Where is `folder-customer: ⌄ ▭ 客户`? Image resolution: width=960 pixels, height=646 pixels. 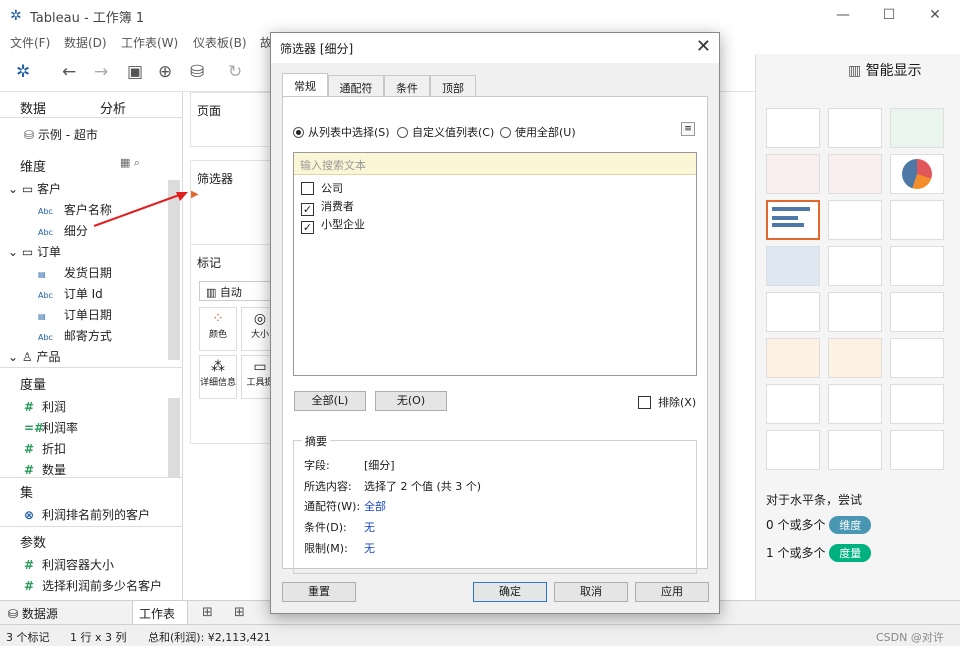
folder-customer: ⌄ ▭ 客户 is located at coordinates (34, 188).